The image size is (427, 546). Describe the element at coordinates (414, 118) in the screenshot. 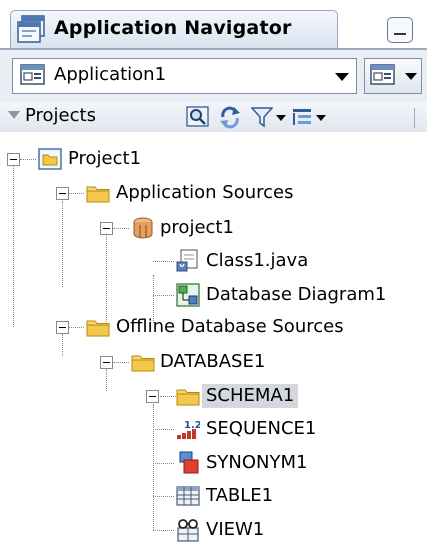

I see `toolbar-separator` at that location.